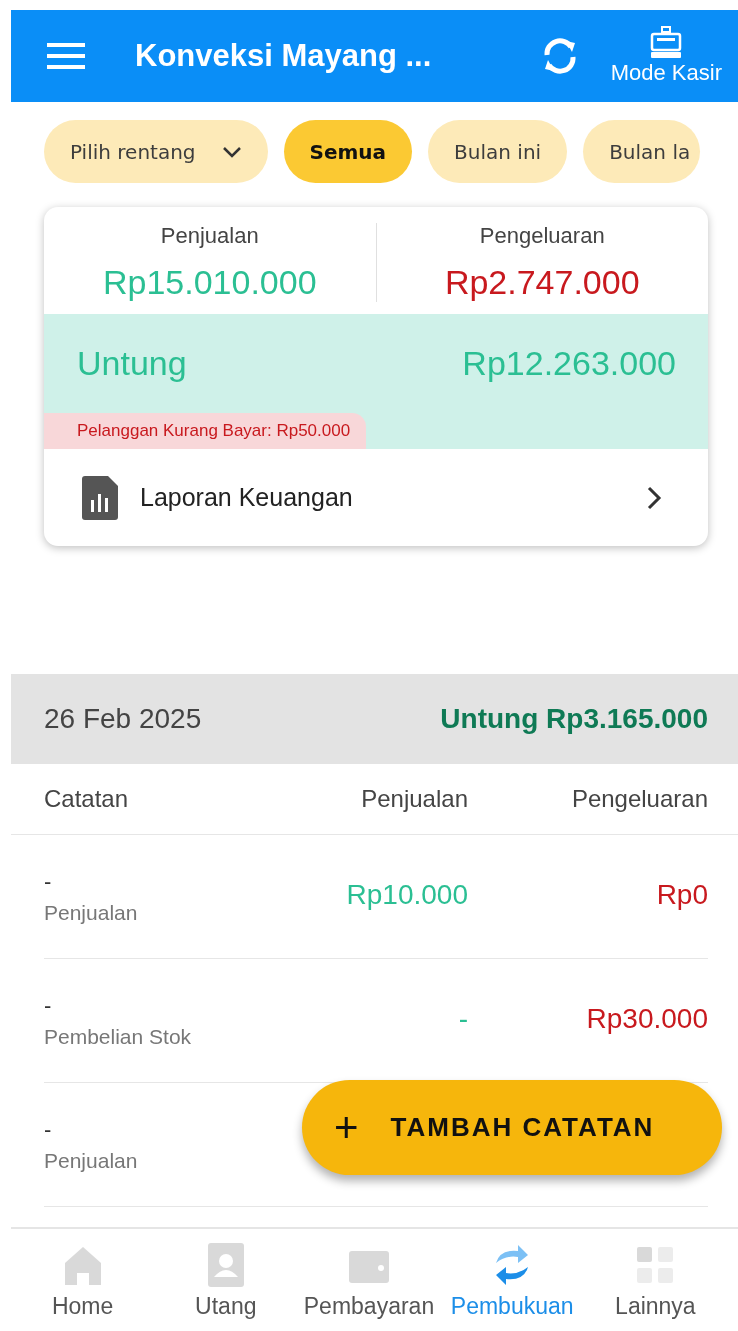 The height and width of the screenshot is (1331, 738). I want to click on day-date: 26 Feb 2025, so click(123, 719).